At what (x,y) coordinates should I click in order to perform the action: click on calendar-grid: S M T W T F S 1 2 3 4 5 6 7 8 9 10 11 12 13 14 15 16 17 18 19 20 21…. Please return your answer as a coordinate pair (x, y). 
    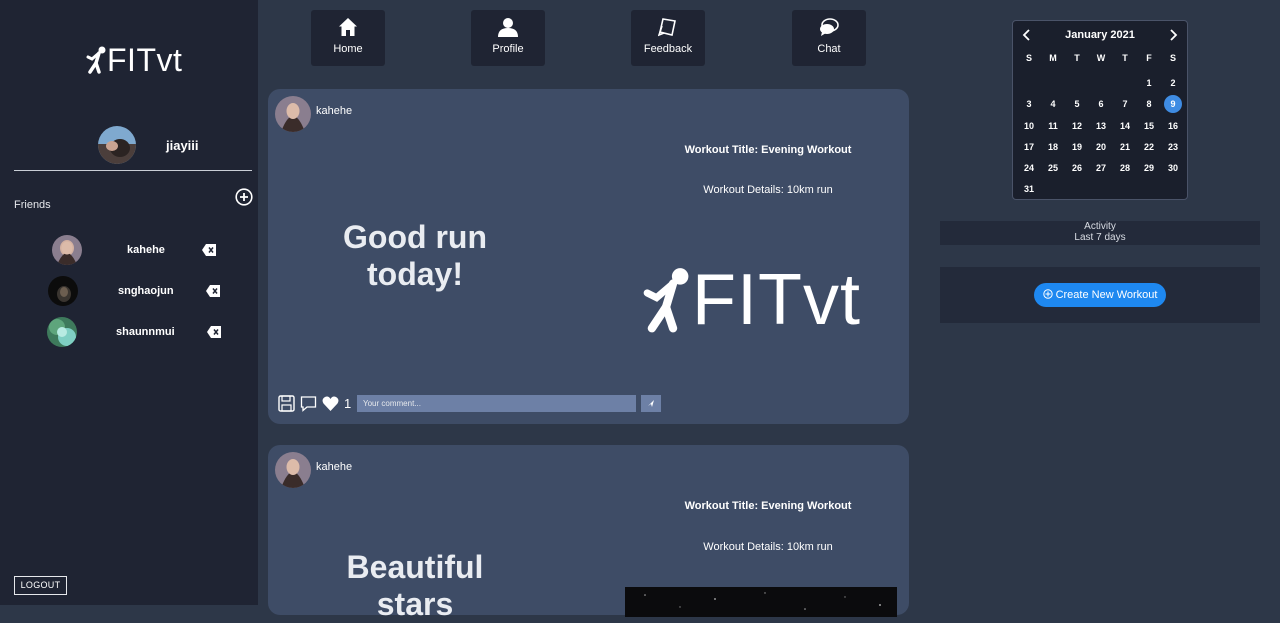
    Looking at the image, I should click on (1101, 125).